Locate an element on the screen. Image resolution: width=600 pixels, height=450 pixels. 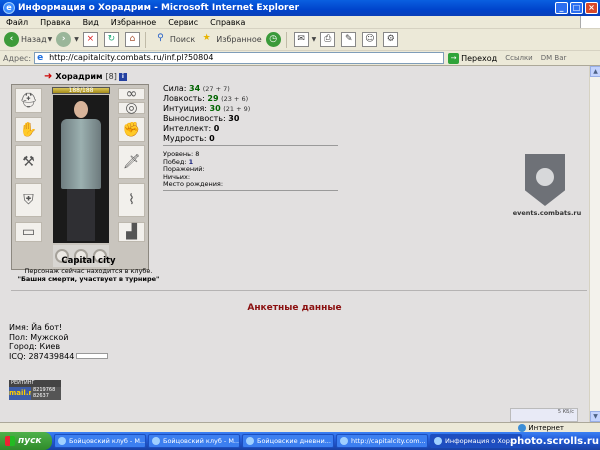
edit-icon: ✎ is located at coordinates (349, 39).